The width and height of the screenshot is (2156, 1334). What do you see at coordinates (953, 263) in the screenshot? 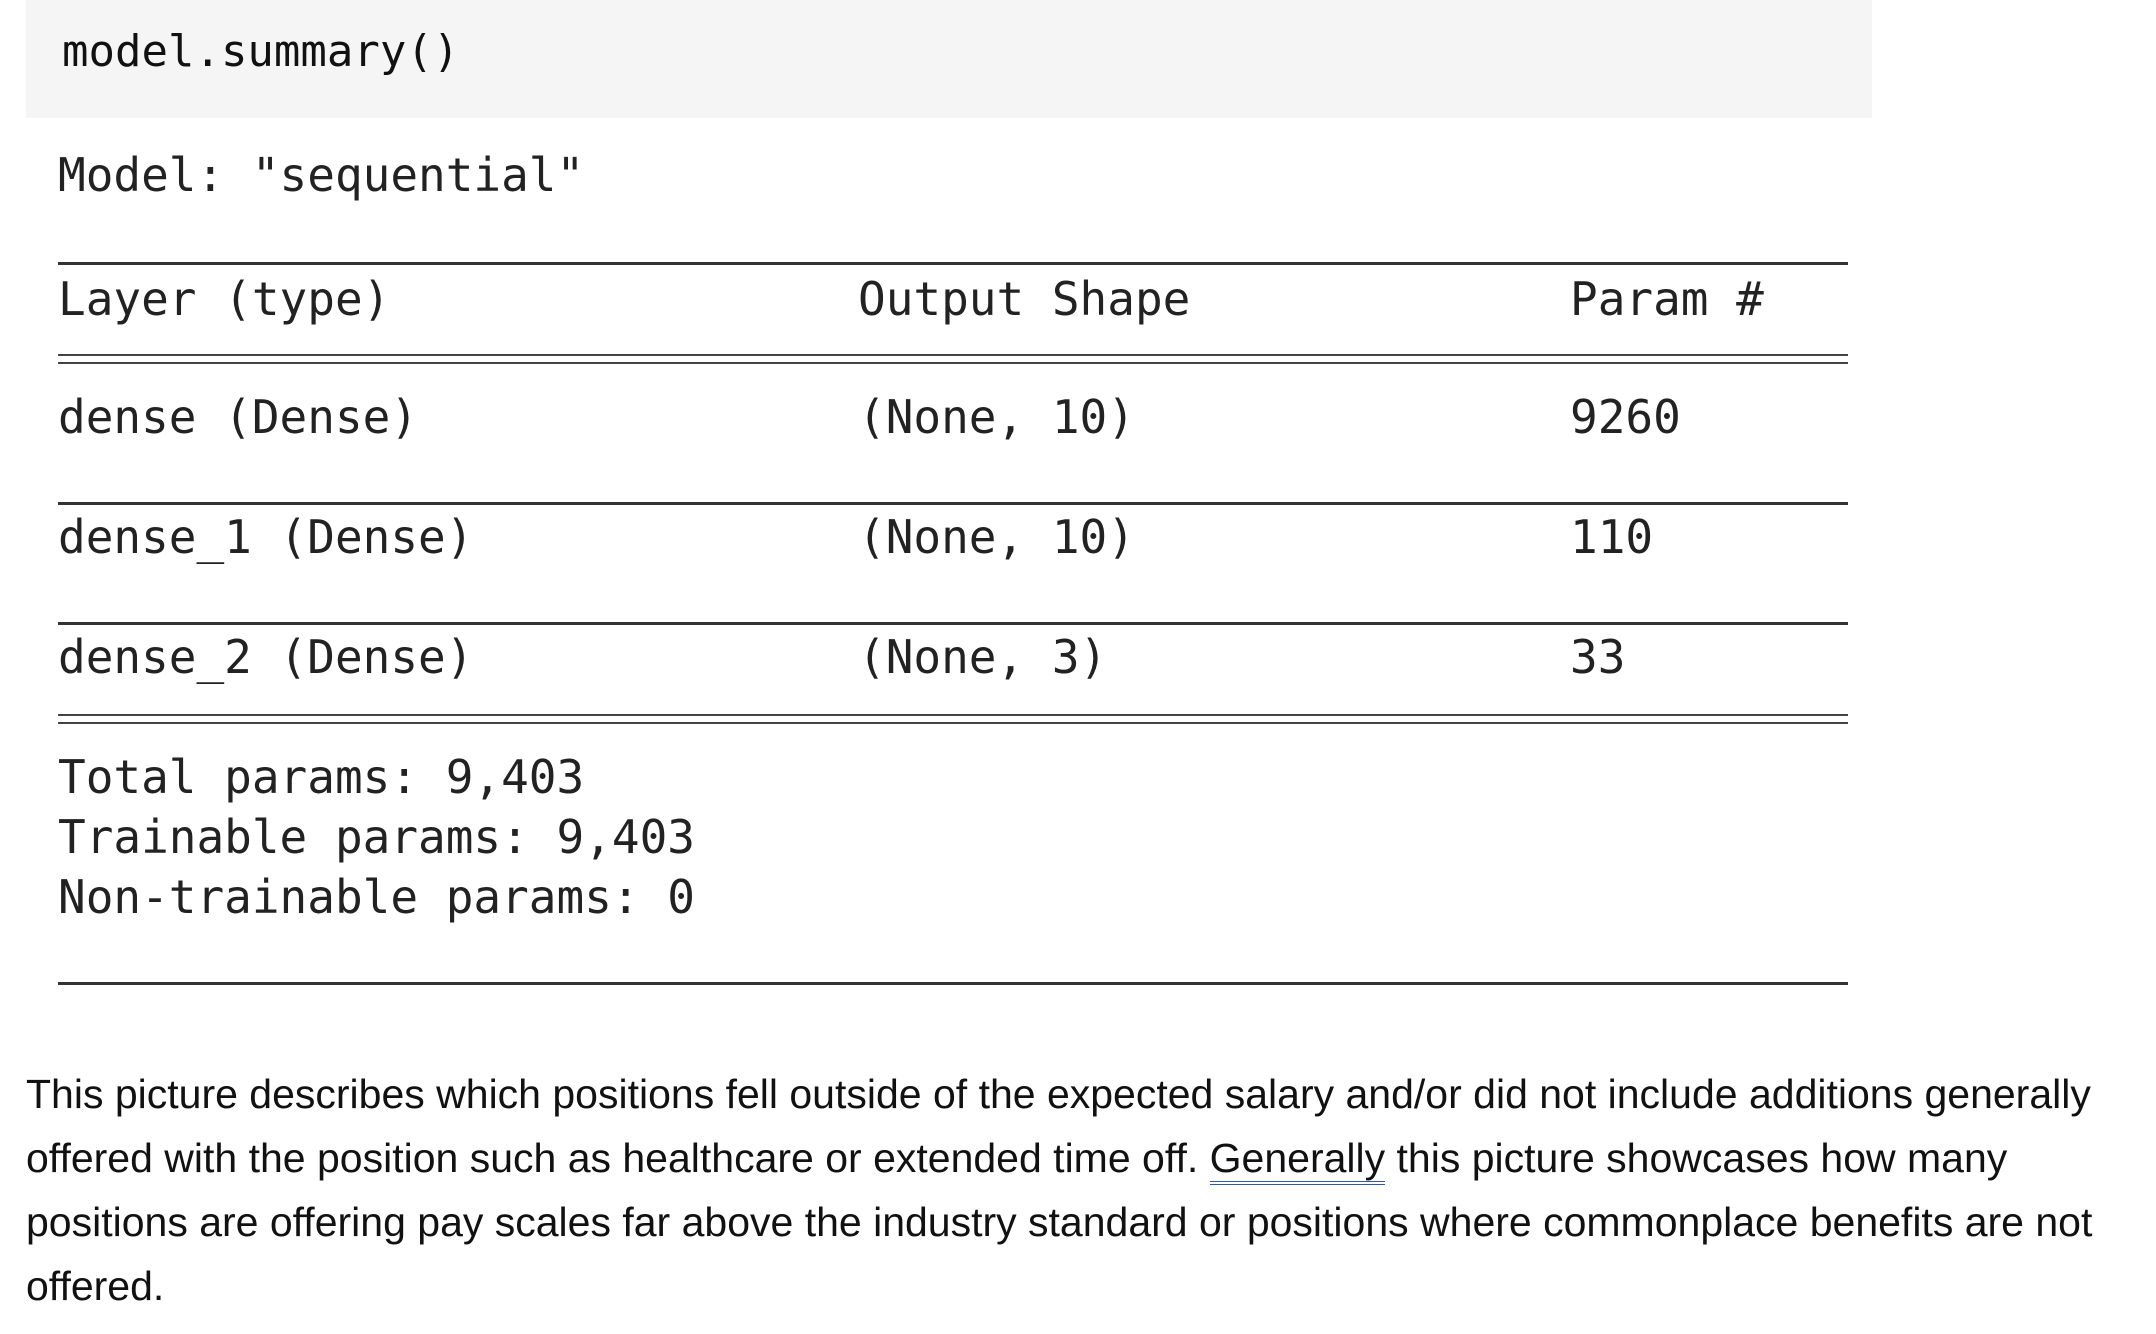
I see `top-separator` at bounding box center [953, 263].